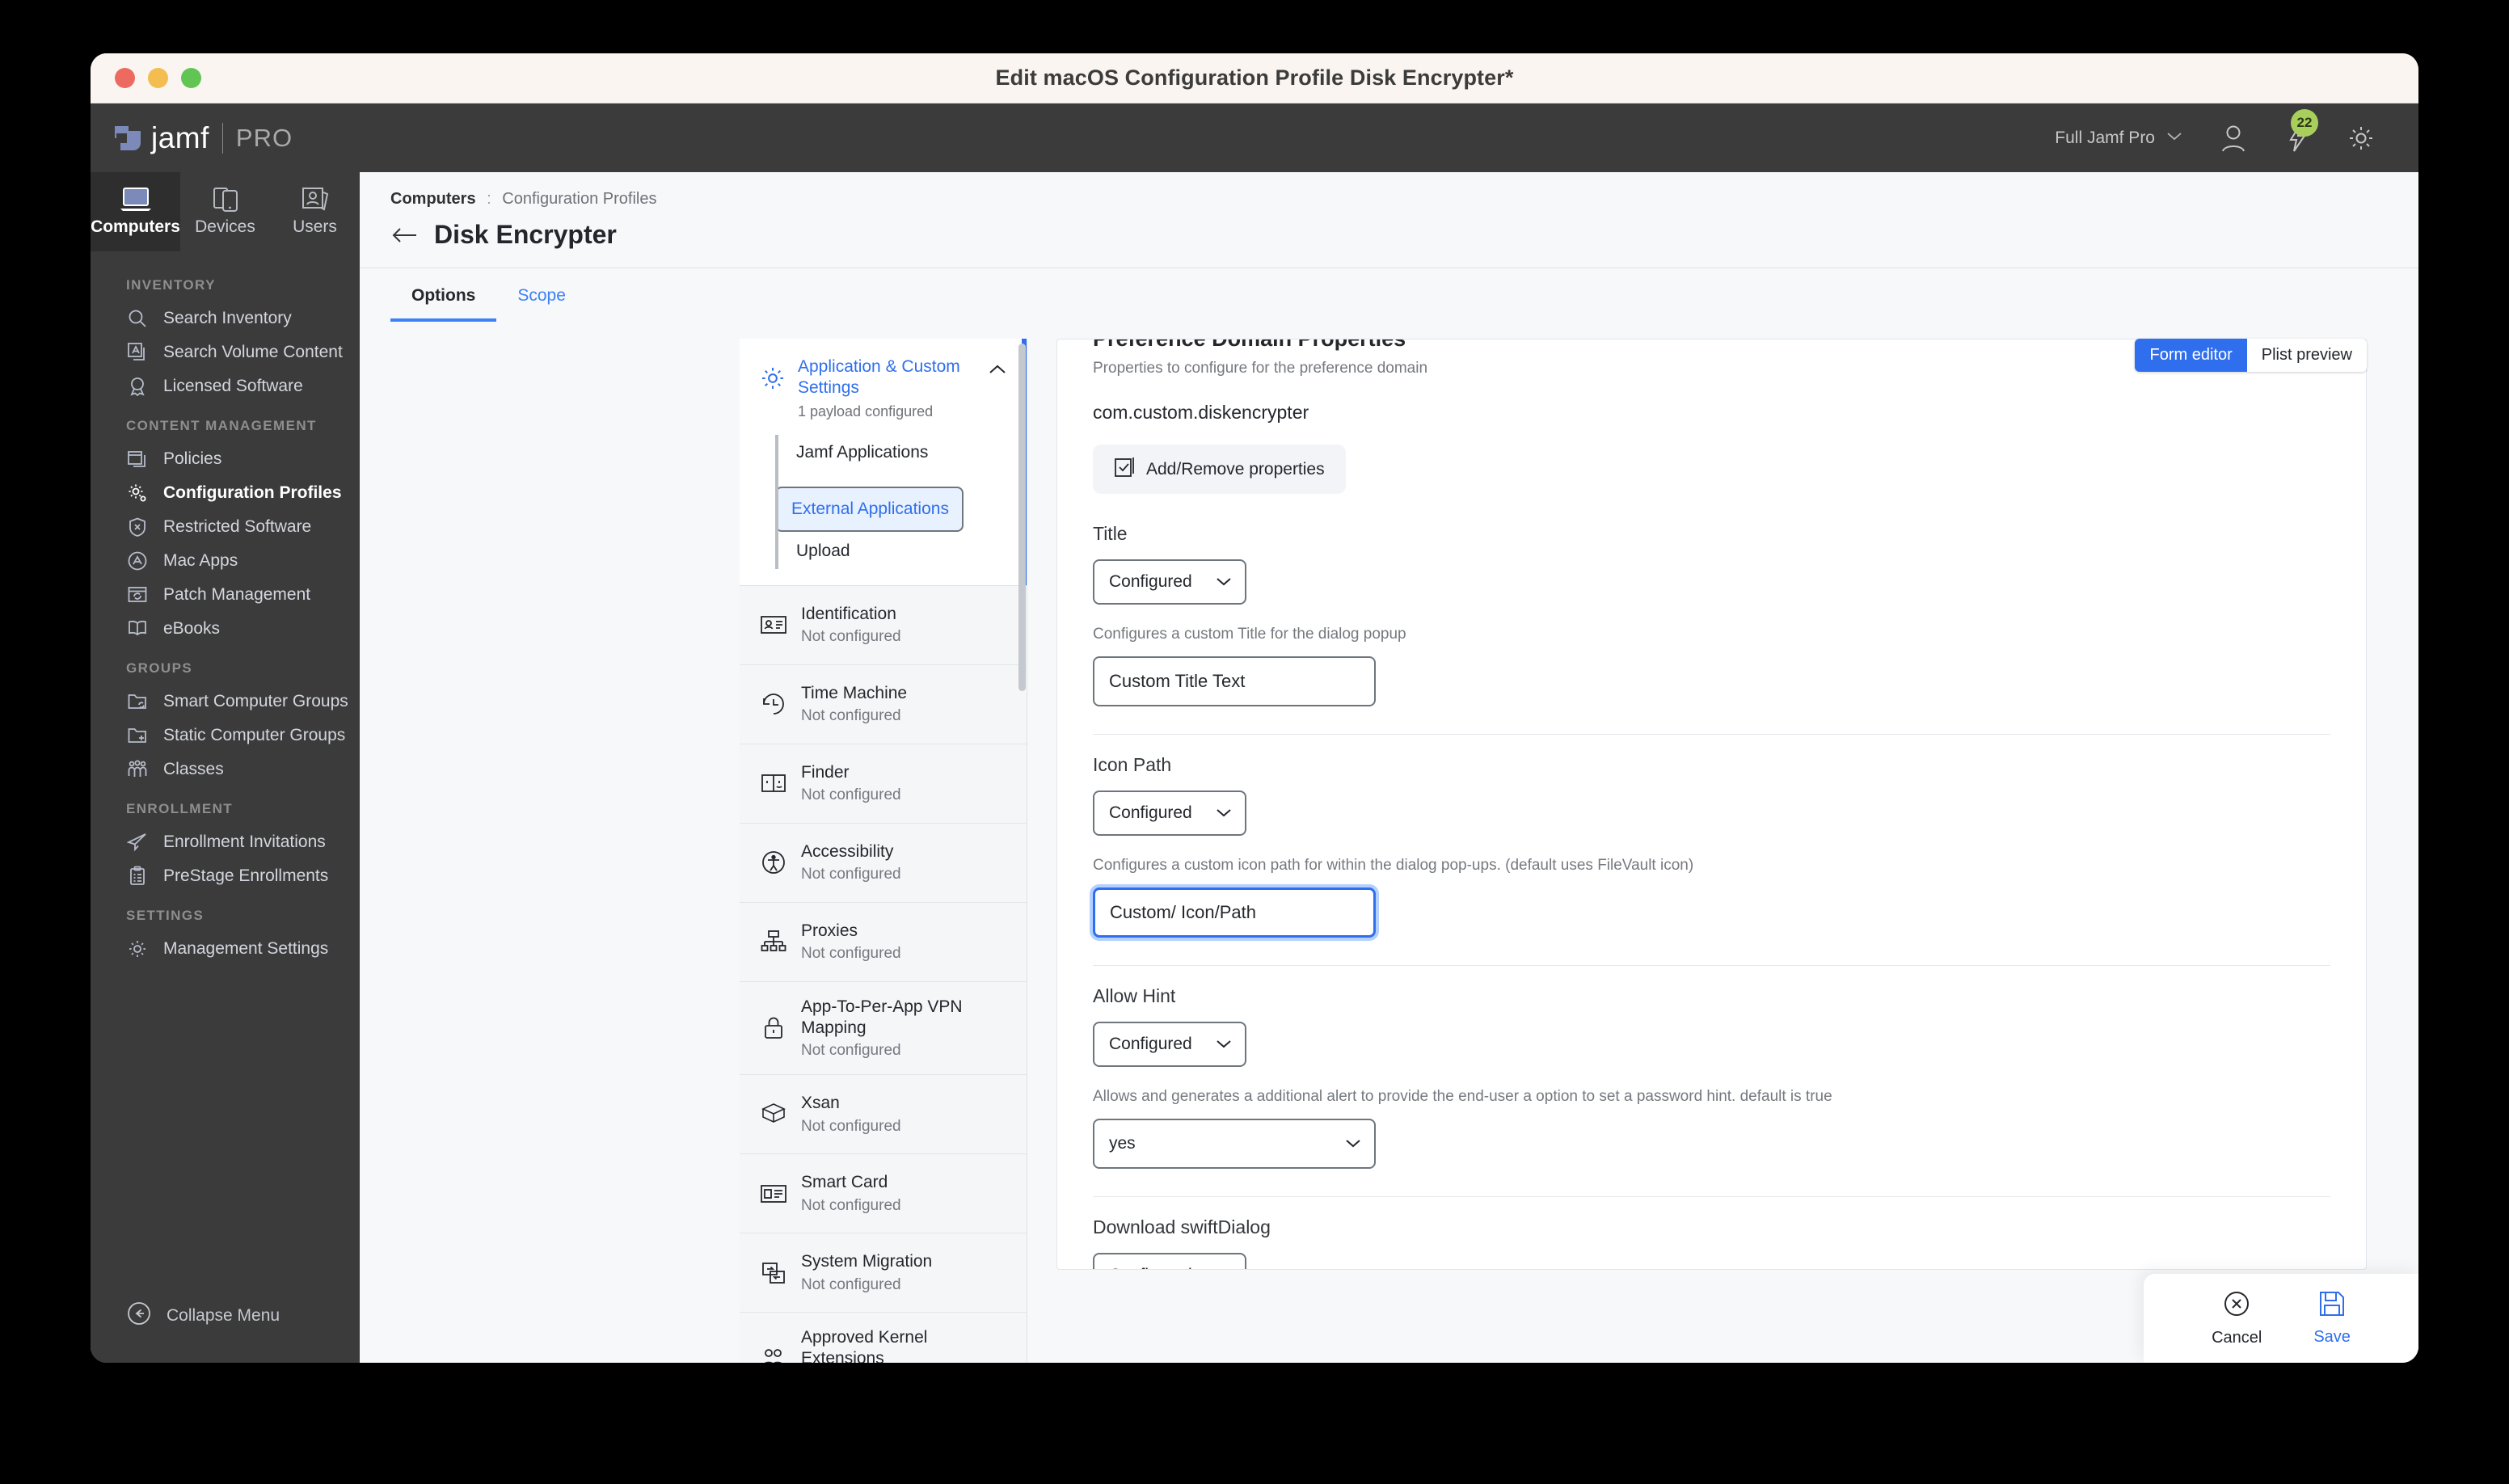 The image size is (2509, 1484). Describe the element at coordinates (246, 875) in the screenshot. I see `sidebar-label: PreStage Enrollments` at that location.